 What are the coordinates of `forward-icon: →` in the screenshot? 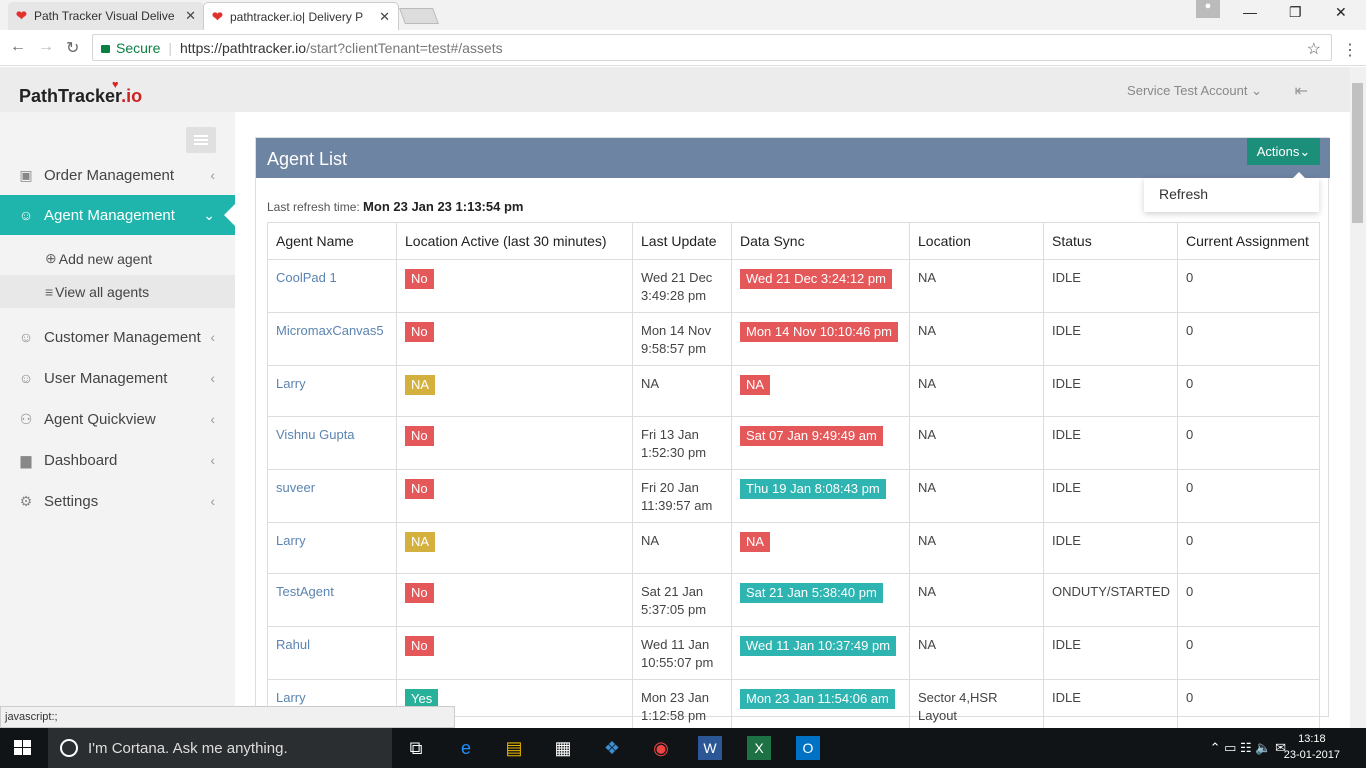 It's located at (46, 47).